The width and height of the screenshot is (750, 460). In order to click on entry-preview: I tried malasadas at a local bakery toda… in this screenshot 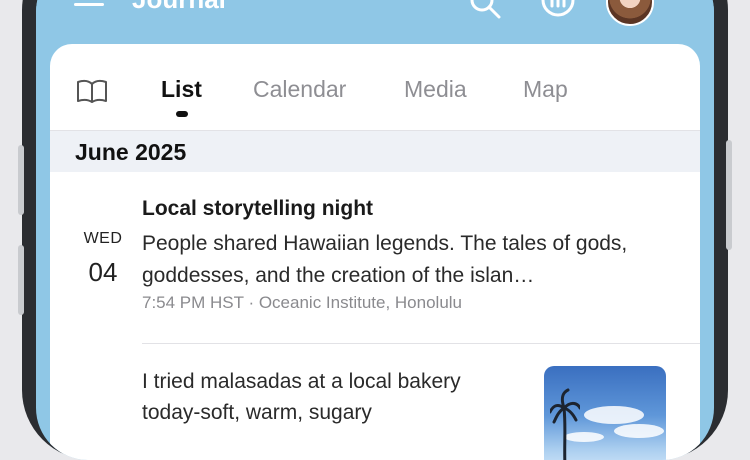, I will do `click(332, 397)`.